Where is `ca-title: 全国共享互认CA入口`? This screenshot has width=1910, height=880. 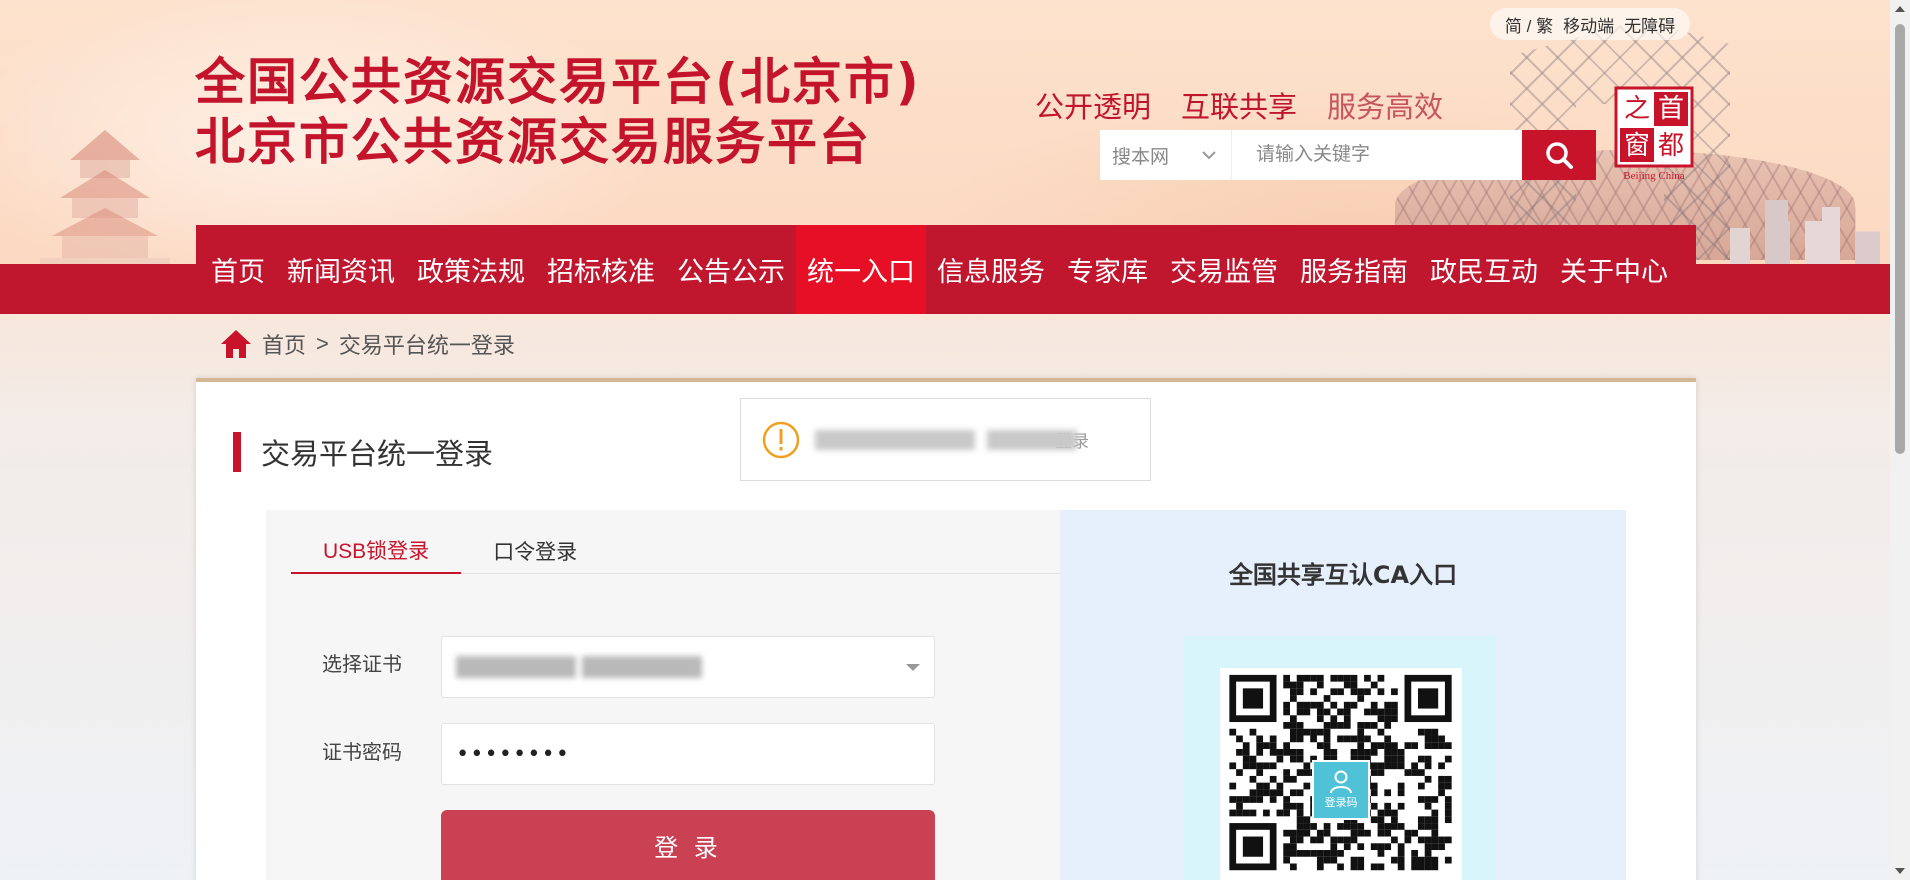
ca-title: 全国共享互认CA入口 is located at coordinates (1343, 575).